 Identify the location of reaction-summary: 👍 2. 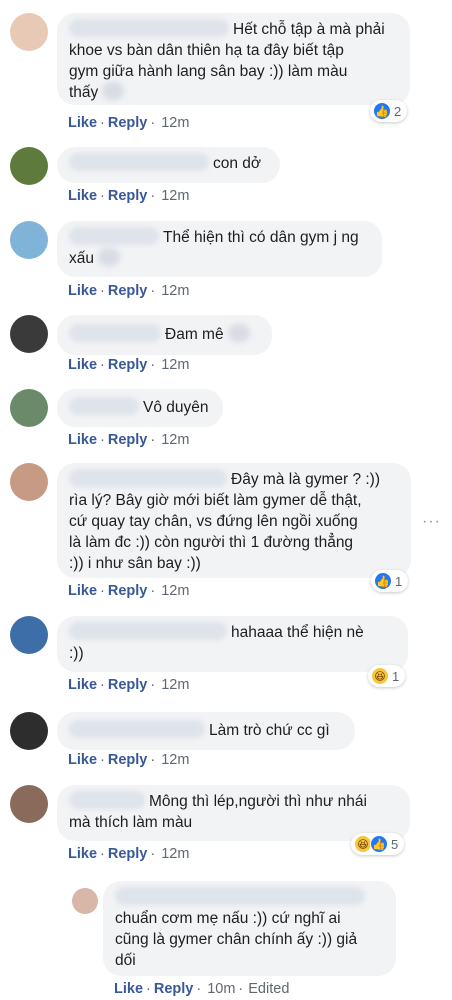
(389, 111).